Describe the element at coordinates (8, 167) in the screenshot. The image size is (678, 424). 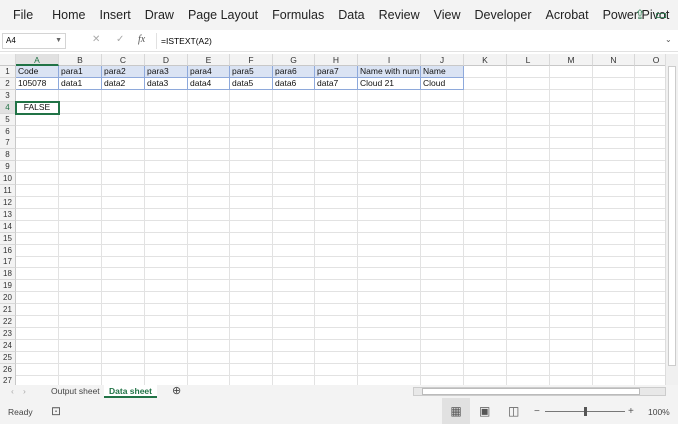
I see `row-header: 9` at that location.